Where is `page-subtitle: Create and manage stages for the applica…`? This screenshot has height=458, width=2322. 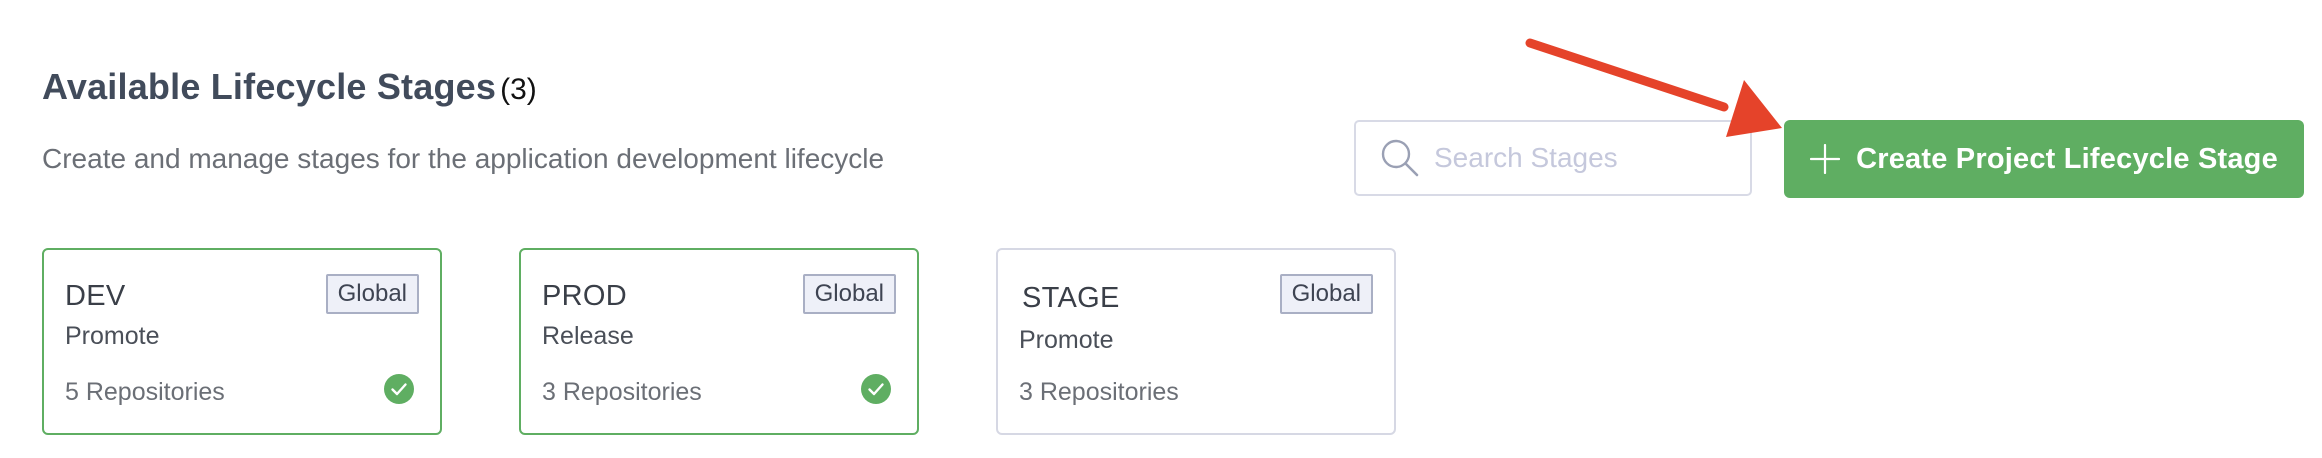
page-subtitle: Create and manage stages for the applica… is located at coordinates (463, 158).